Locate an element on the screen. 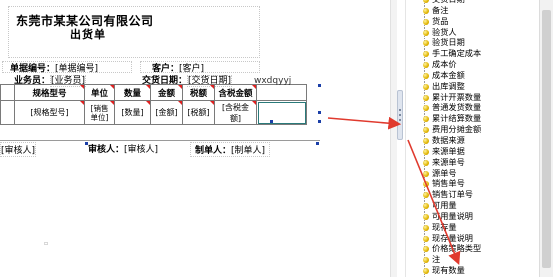 The height and width of the screenshot is (277, 553). field-list-item: 数据来源 is located at coordinates (472, 141).